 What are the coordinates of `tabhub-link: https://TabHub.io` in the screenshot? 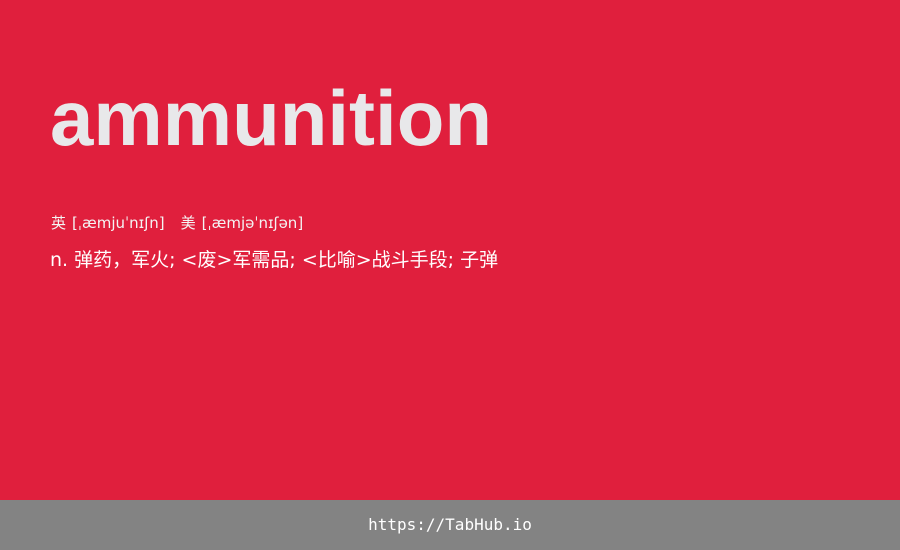 It's located at (450, 525).